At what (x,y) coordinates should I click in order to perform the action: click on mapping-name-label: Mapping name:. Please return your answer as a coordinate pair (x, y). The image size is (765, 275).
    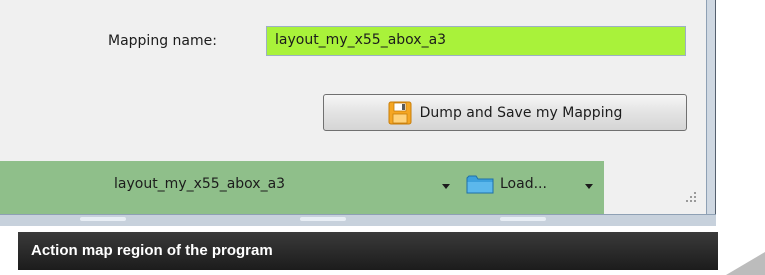
    Looking at the image, I should click on (162, 41).